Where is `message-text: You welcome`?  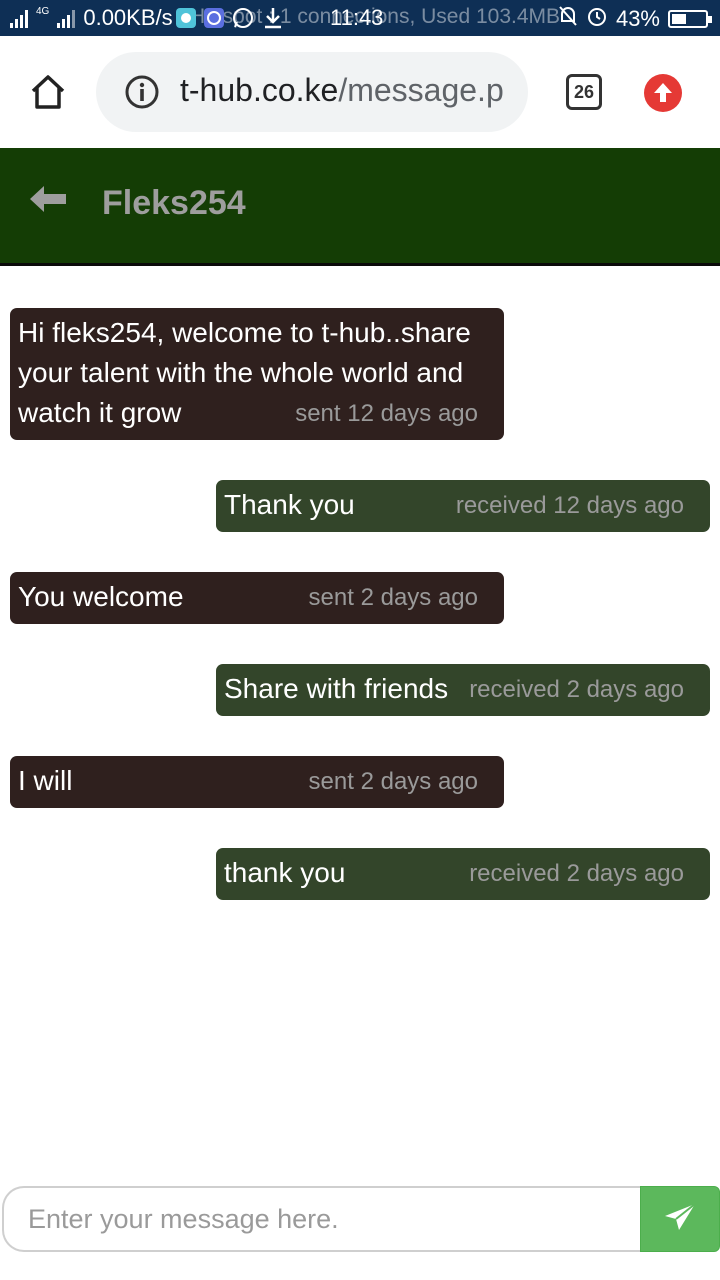
message-text: You welcome is located at coordinates (101, 596).